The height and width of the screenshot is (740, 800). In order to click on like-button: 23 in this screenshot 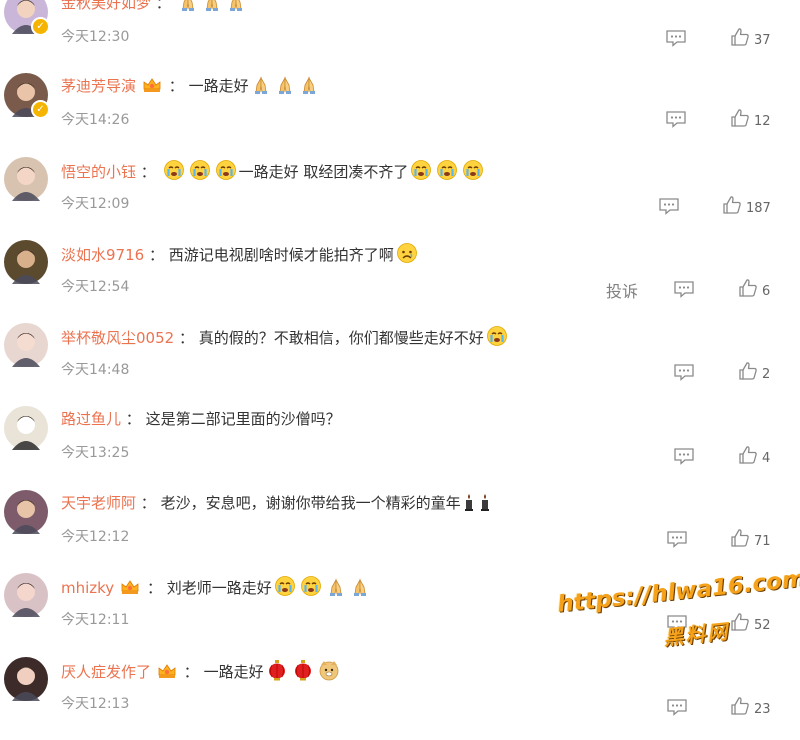, I will do `click(750, 706)`.